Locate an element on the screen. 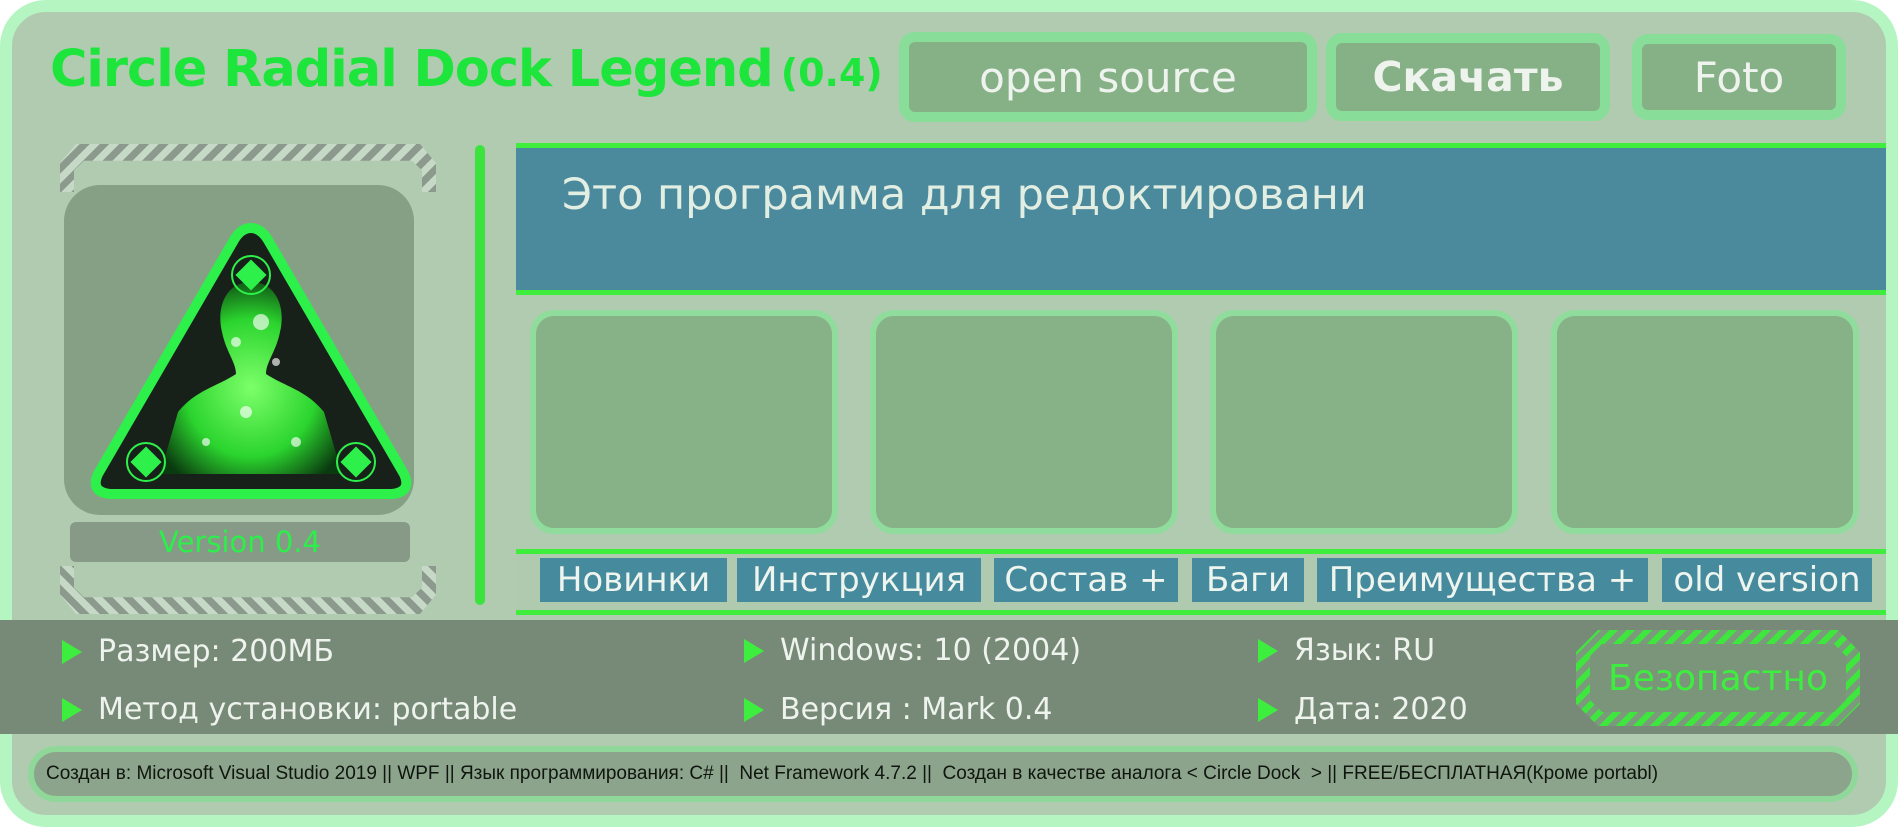 Image resolution: width=1898 pixels, height=827 pixels. info-install-text: Метод установки: portable is located at coordinates (308, 709).